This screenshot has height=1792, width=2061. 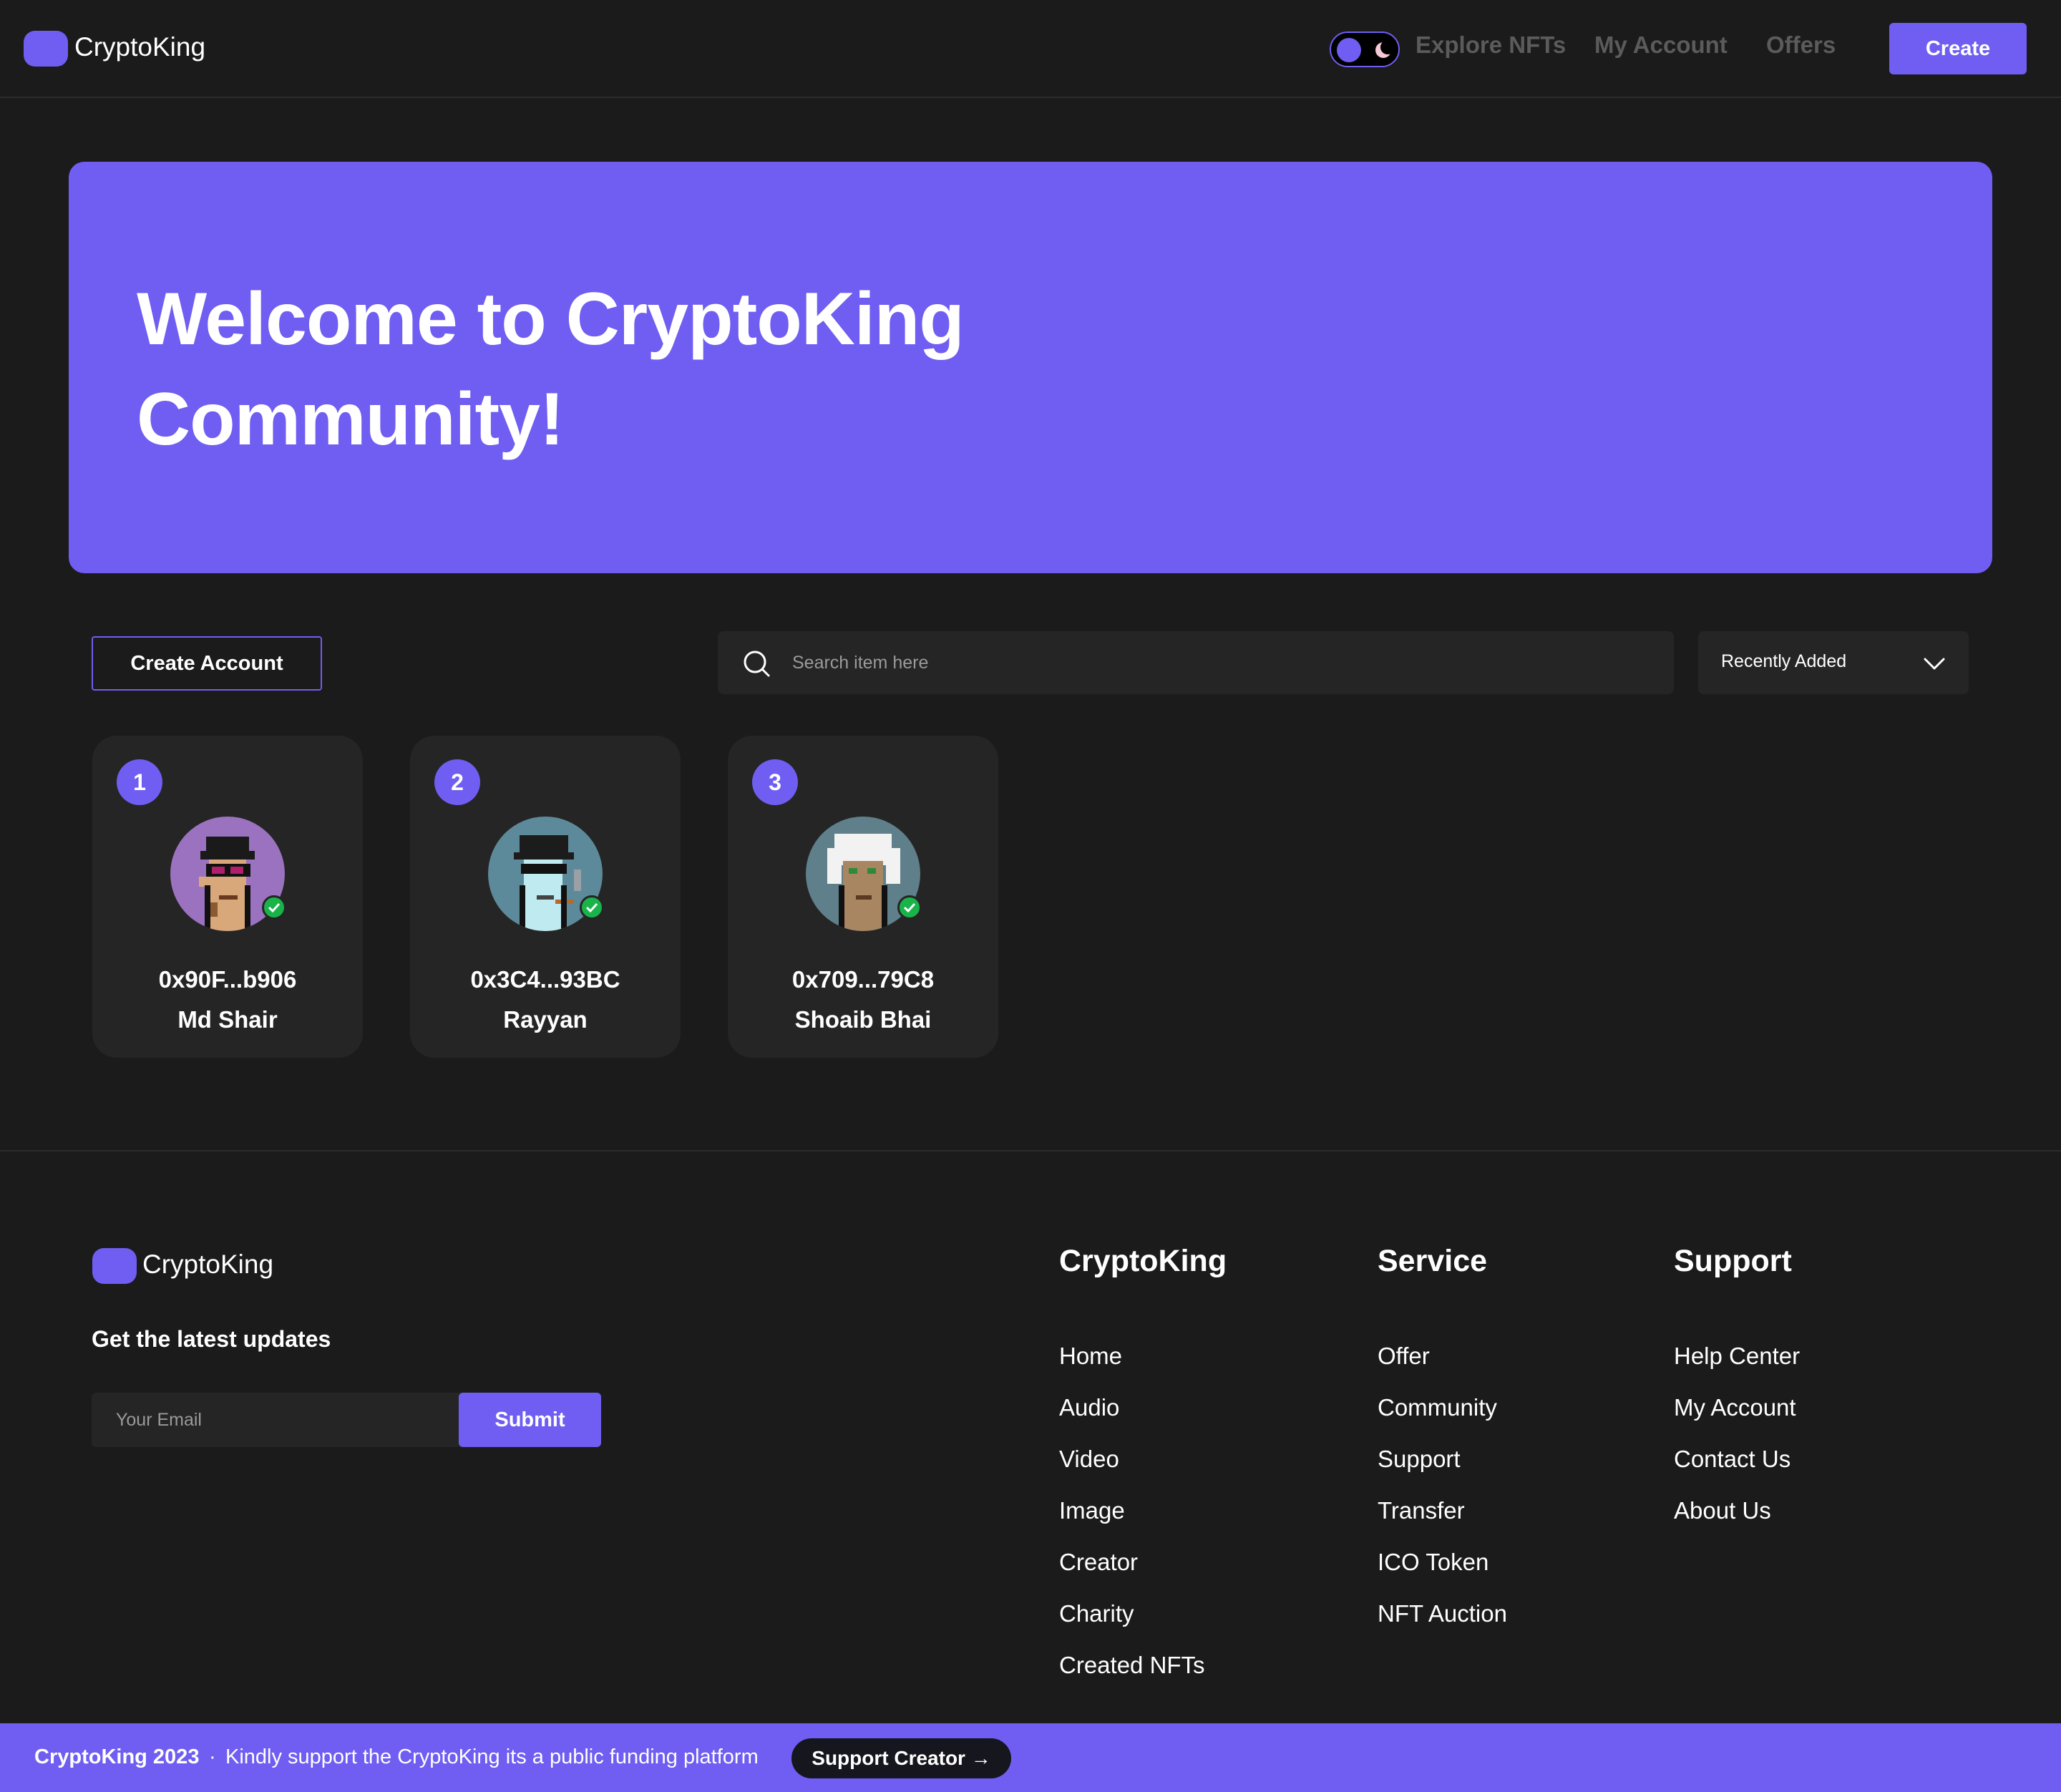 What do you see at coordinates (139, 47) in the screenshot?
I see `brand-name: CryptoKing` at bounding box center [139, 47].